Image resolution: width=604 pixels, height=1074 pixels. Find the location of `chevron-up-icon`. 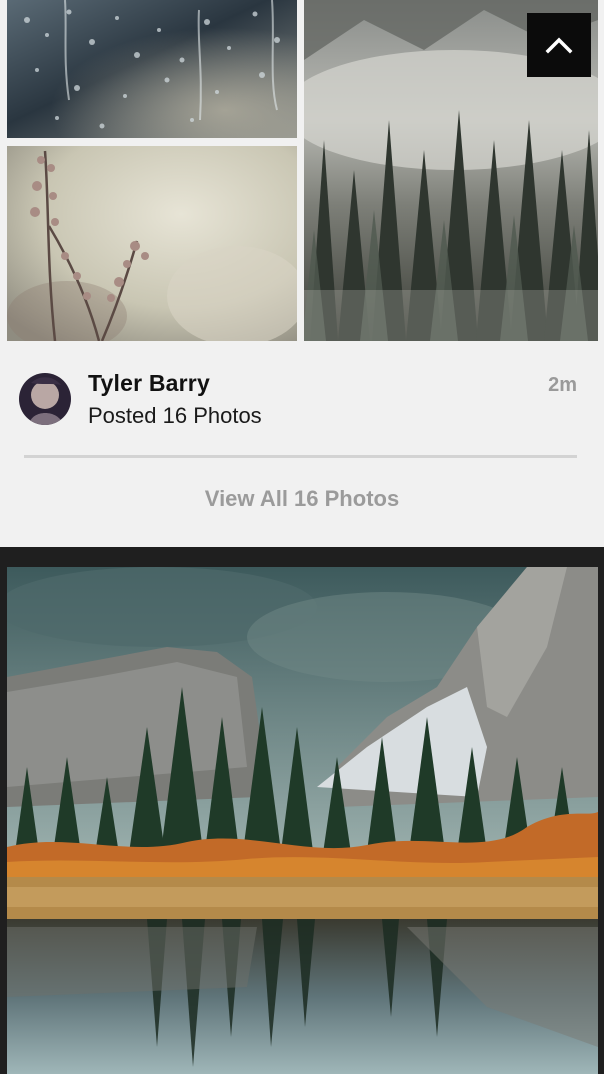

chevron-up-icon is located at coordinates (559, 45).